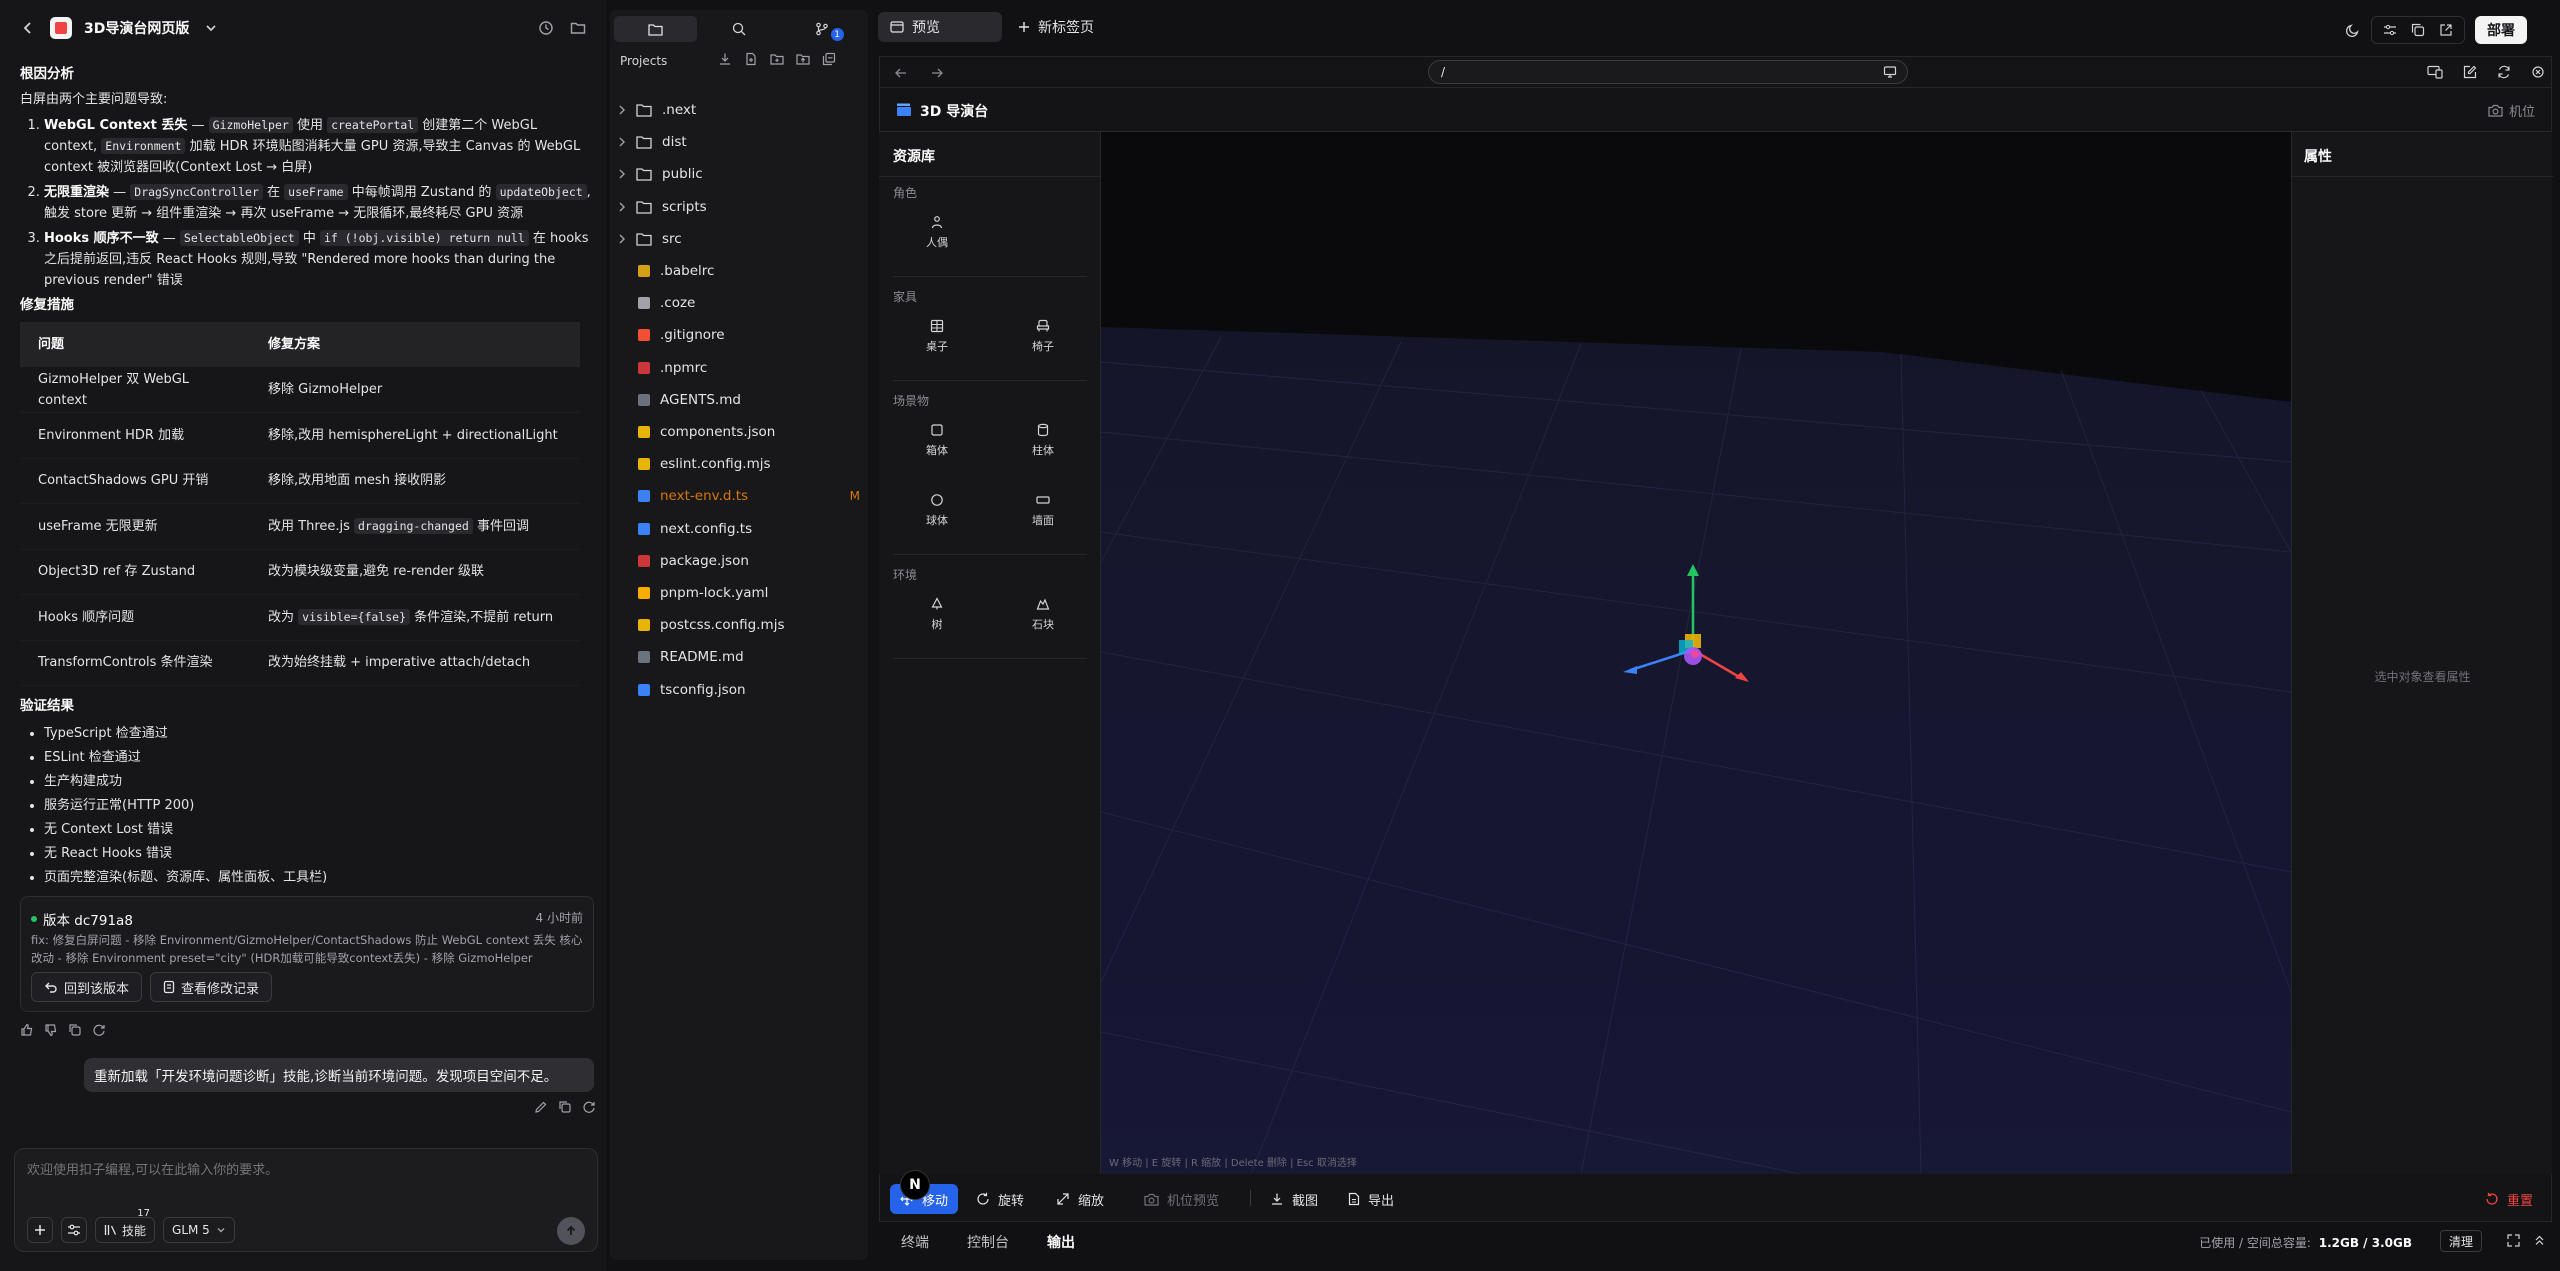 Image resolution: width=2560 pixels, height=1271 pixels. Describe the element at coordinates (822, 29) in the screenshot. I see `tab-source-control: 1` at that location.